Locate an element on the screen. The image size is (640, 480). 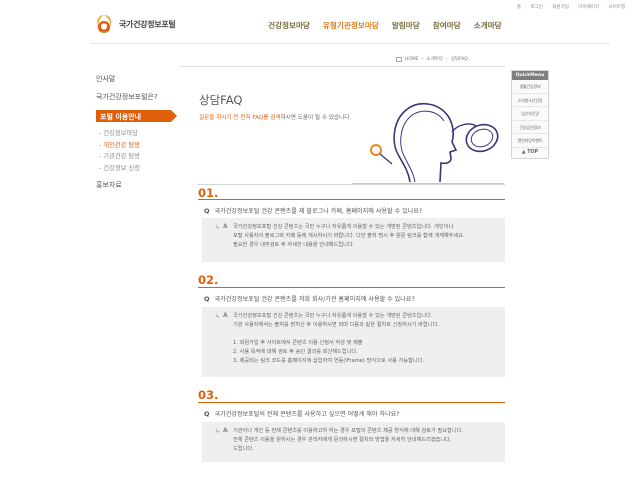
faq-question: Q 국가건강정보포털의 전체 콘텐츠를 사용하고 싶으면 어떻게 해야 하나요? is located at coordinates (302, 414).